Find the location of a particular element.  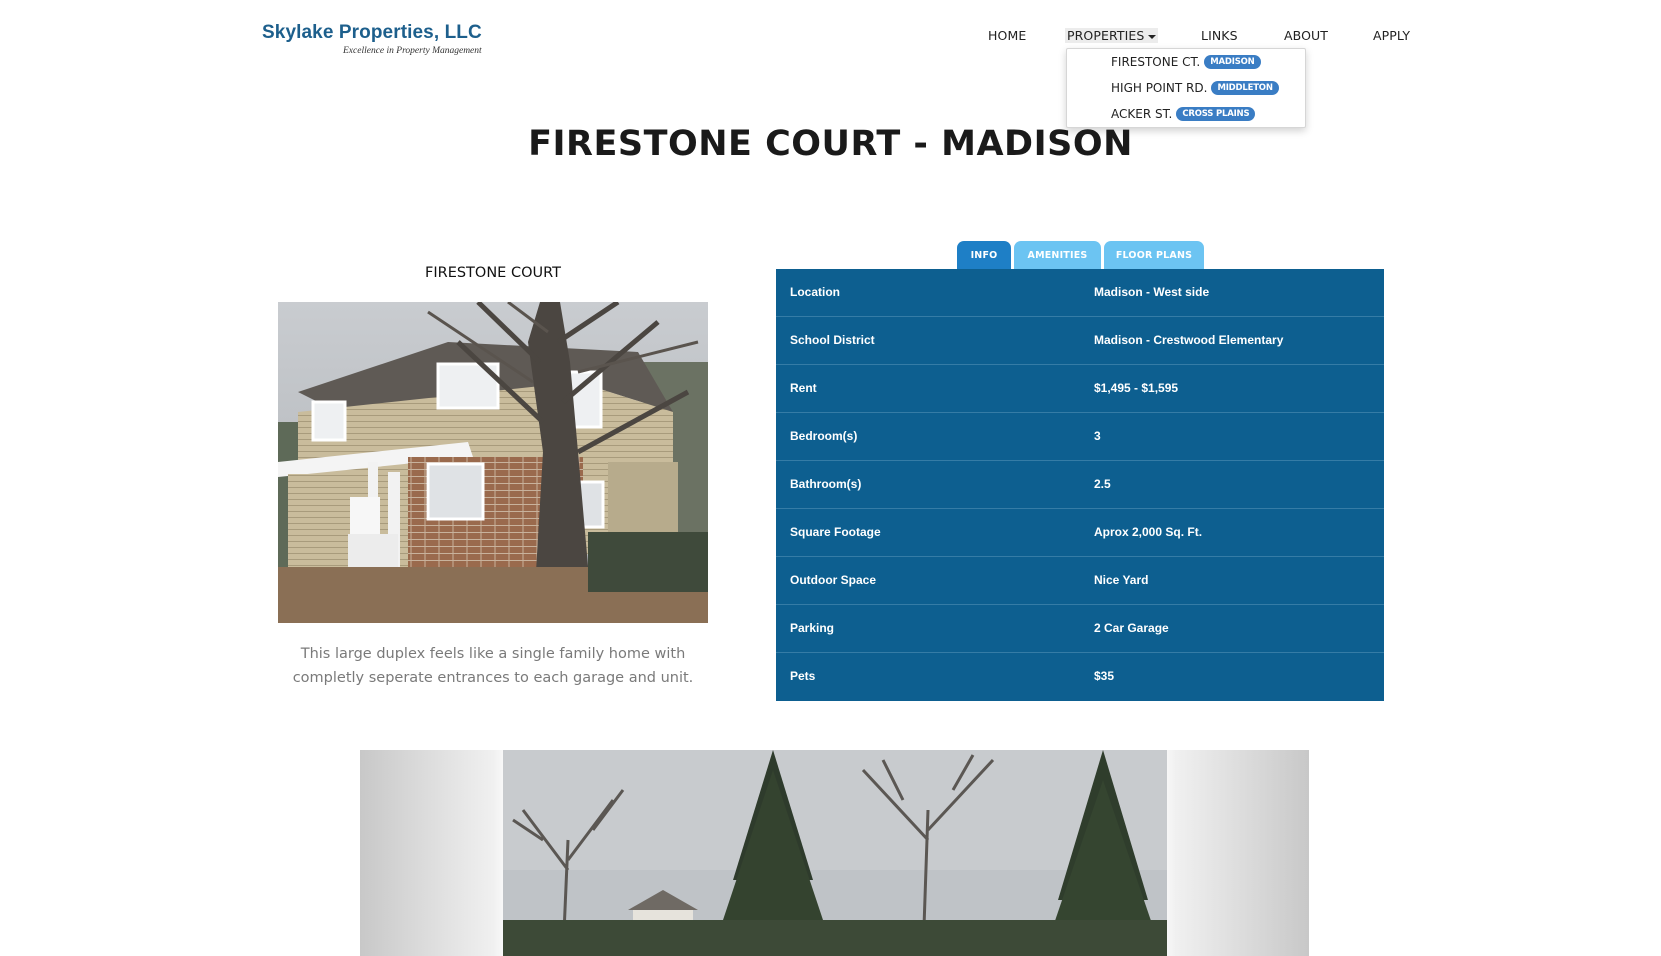

dropdown-item-firestone: FIRESTONE CT. MADISON is located at coordinates (1186, 62).